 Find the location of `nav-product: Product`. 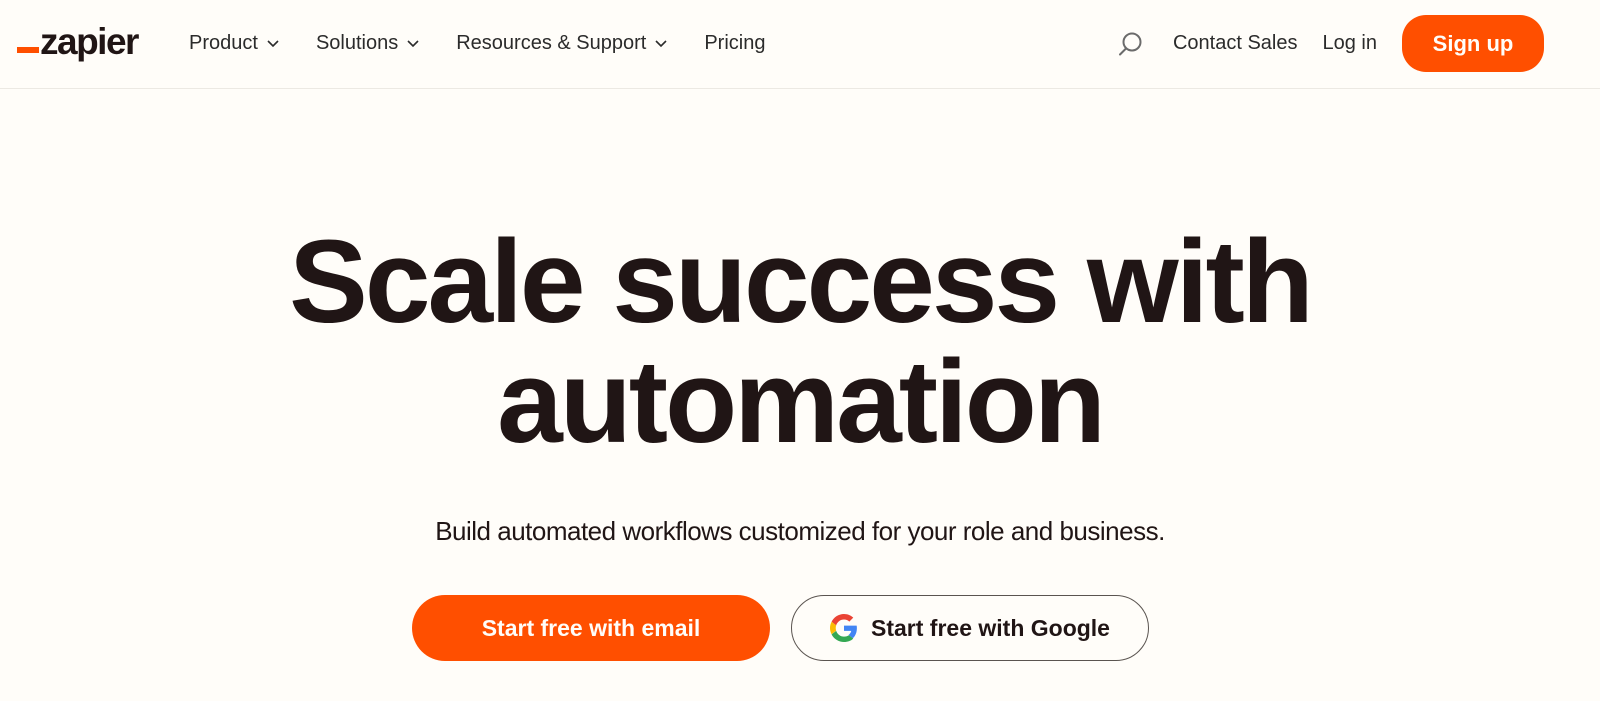

nav-product: Product is located at coordinates (234, 43).